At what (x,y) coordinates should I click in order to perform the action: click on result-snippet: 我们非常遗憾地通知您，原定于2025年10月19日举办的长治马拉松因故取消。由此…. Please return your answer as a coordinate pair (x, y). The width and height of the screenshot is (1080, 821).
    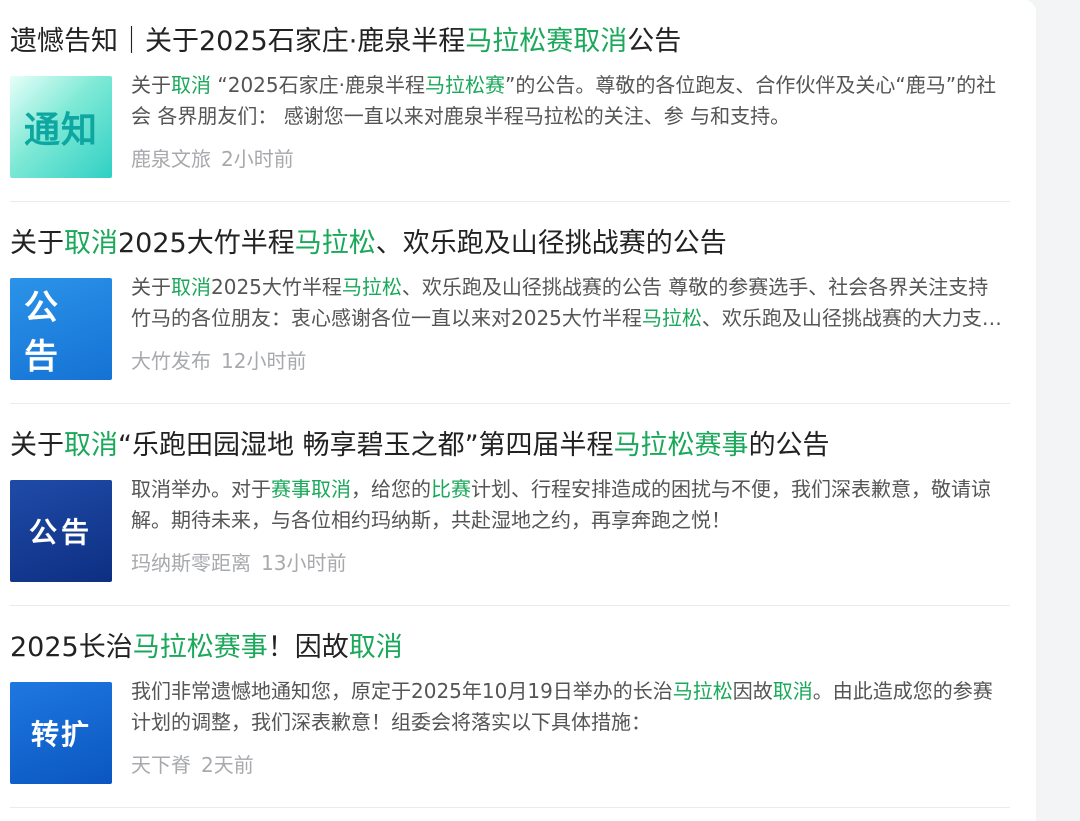
    Looking at the image, I should click on (568, 707).